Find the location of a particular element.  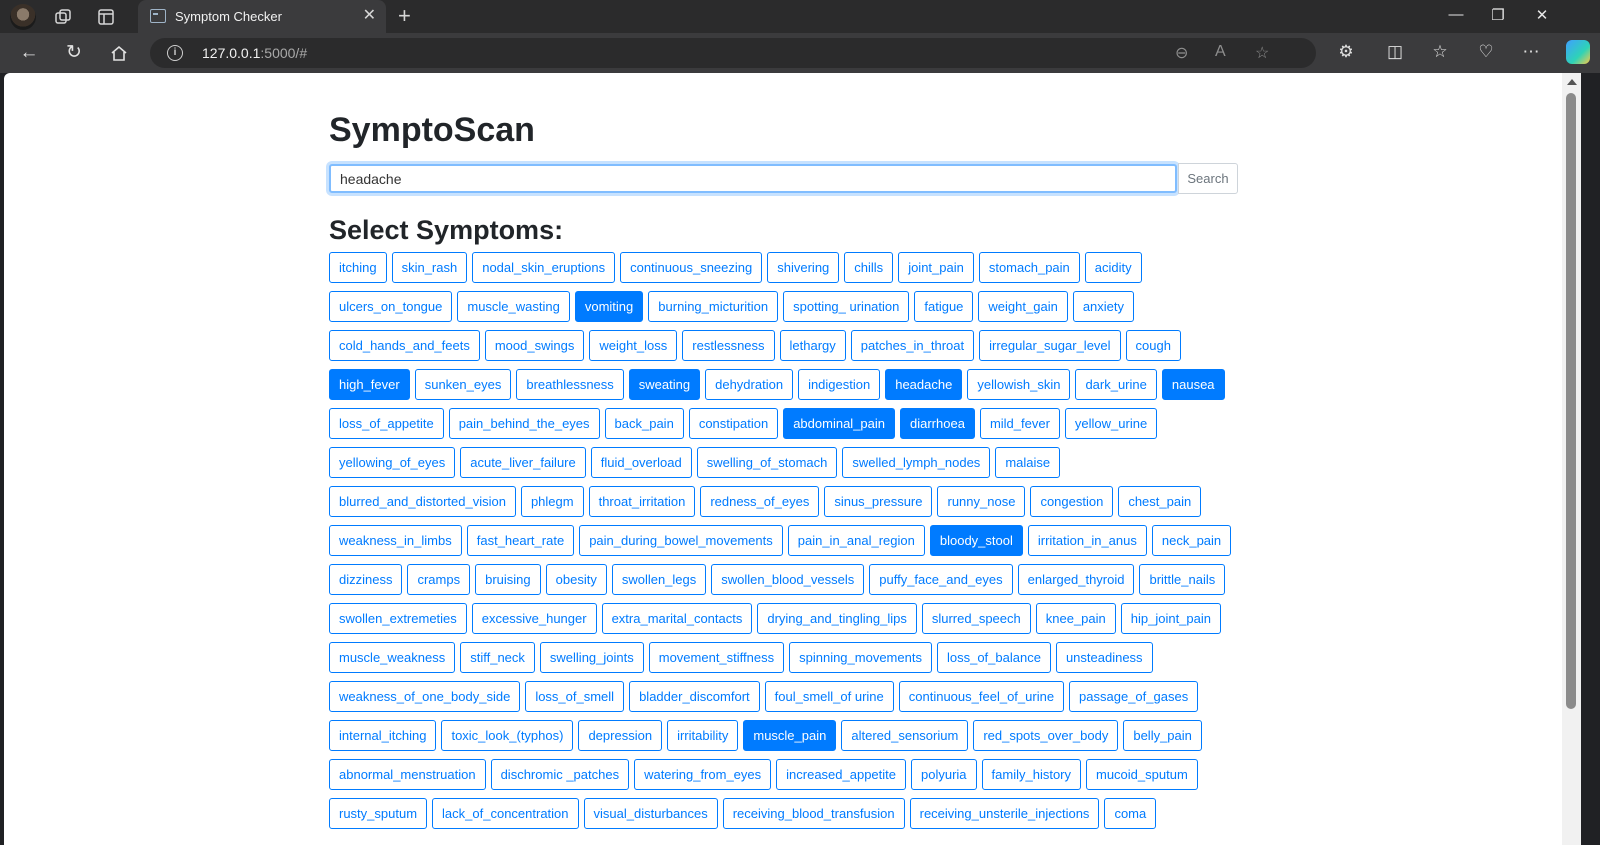

symptom-button: joint_pain is located at coordinates (936, 267).